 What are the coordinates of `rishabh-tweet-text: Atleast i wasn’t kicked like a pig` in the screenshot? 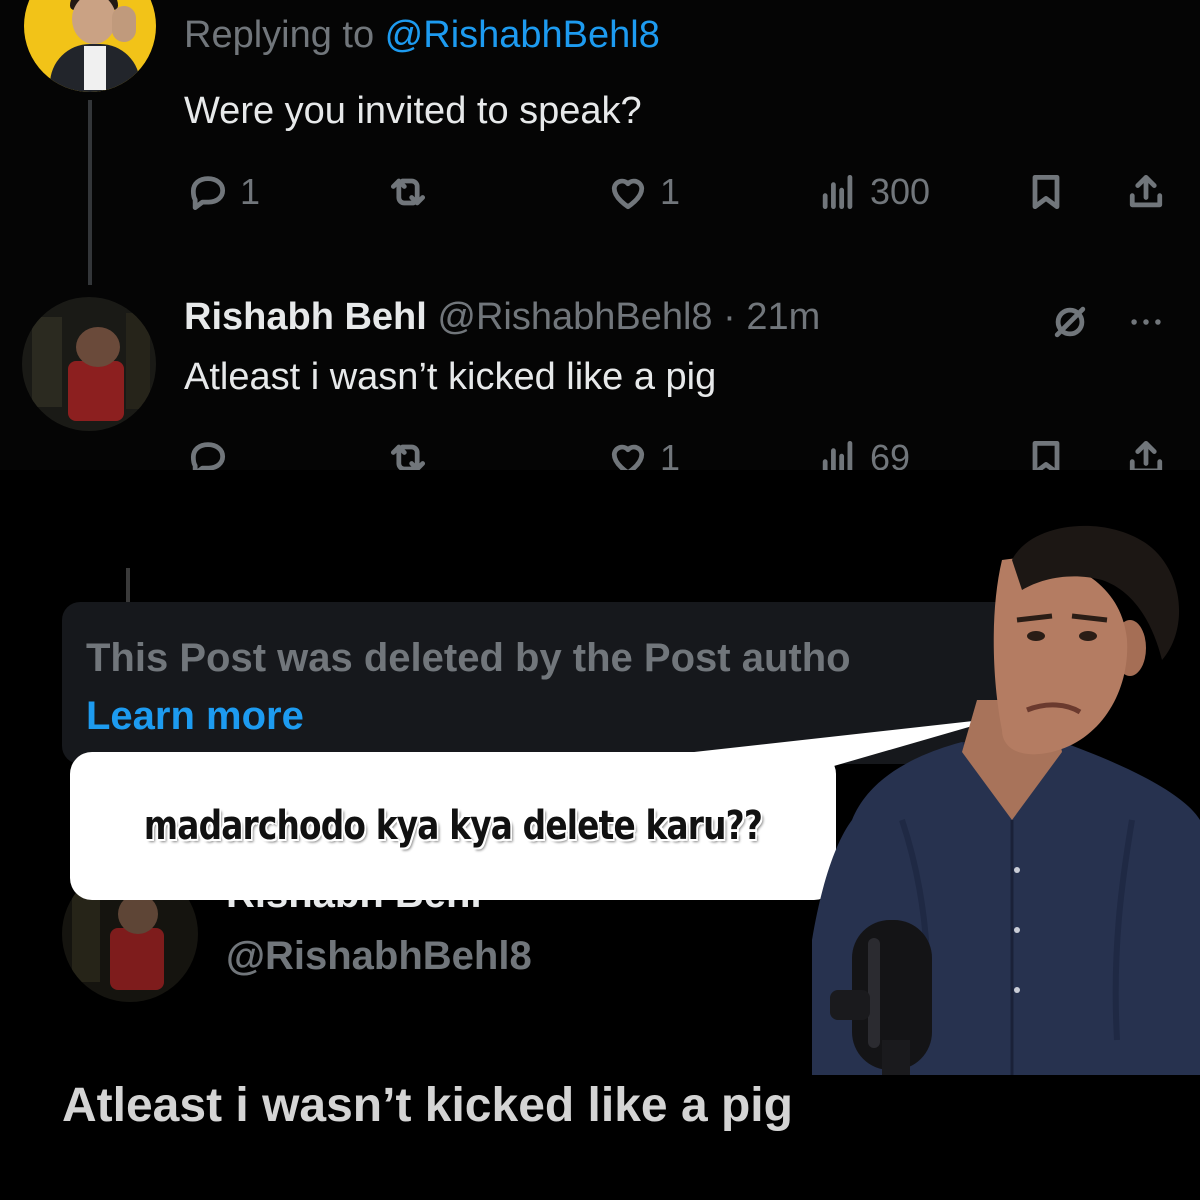 It's located at (450, 377).